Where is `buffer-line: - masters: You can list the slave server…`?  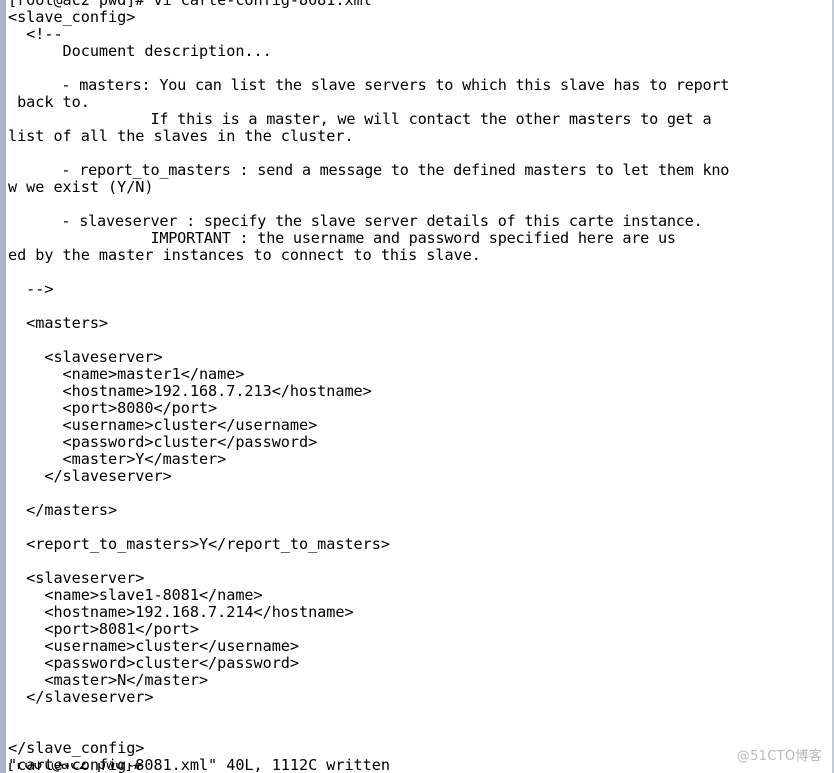 buffer-line: - masters: You can list the slave server… is located at coordinates (369, 85).